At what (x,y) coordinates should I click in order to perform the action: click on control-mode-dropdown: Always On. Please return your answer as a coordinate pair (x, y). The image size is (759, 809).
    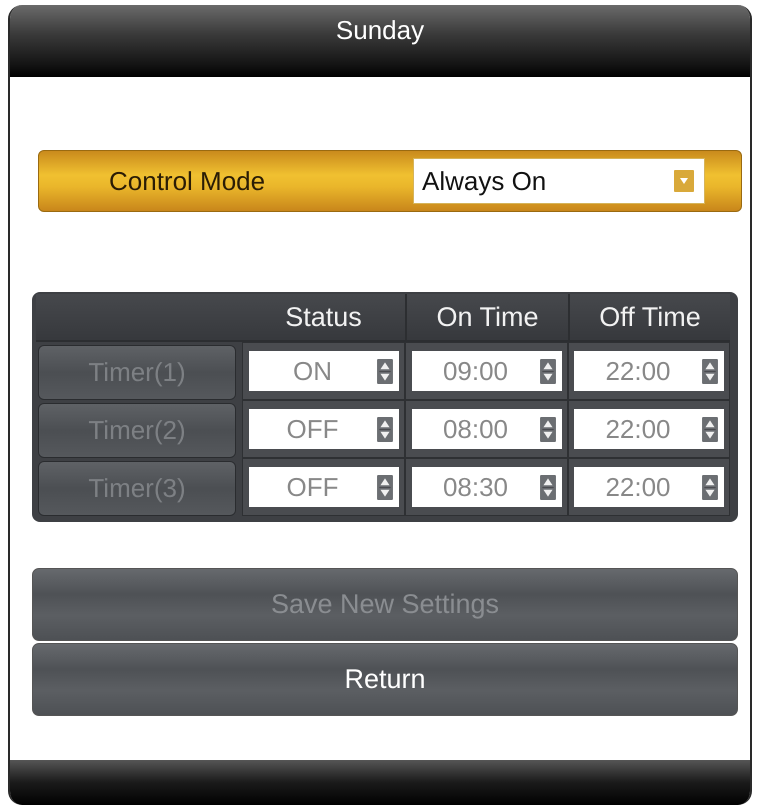
    Looking at the image, I should click on (559, 181).